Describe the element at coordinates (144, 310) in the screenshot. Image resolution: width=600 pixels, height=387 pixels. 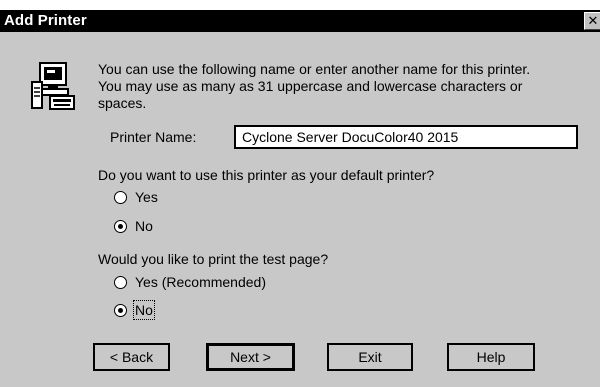
I see `testpage-no-label: No` at that location.